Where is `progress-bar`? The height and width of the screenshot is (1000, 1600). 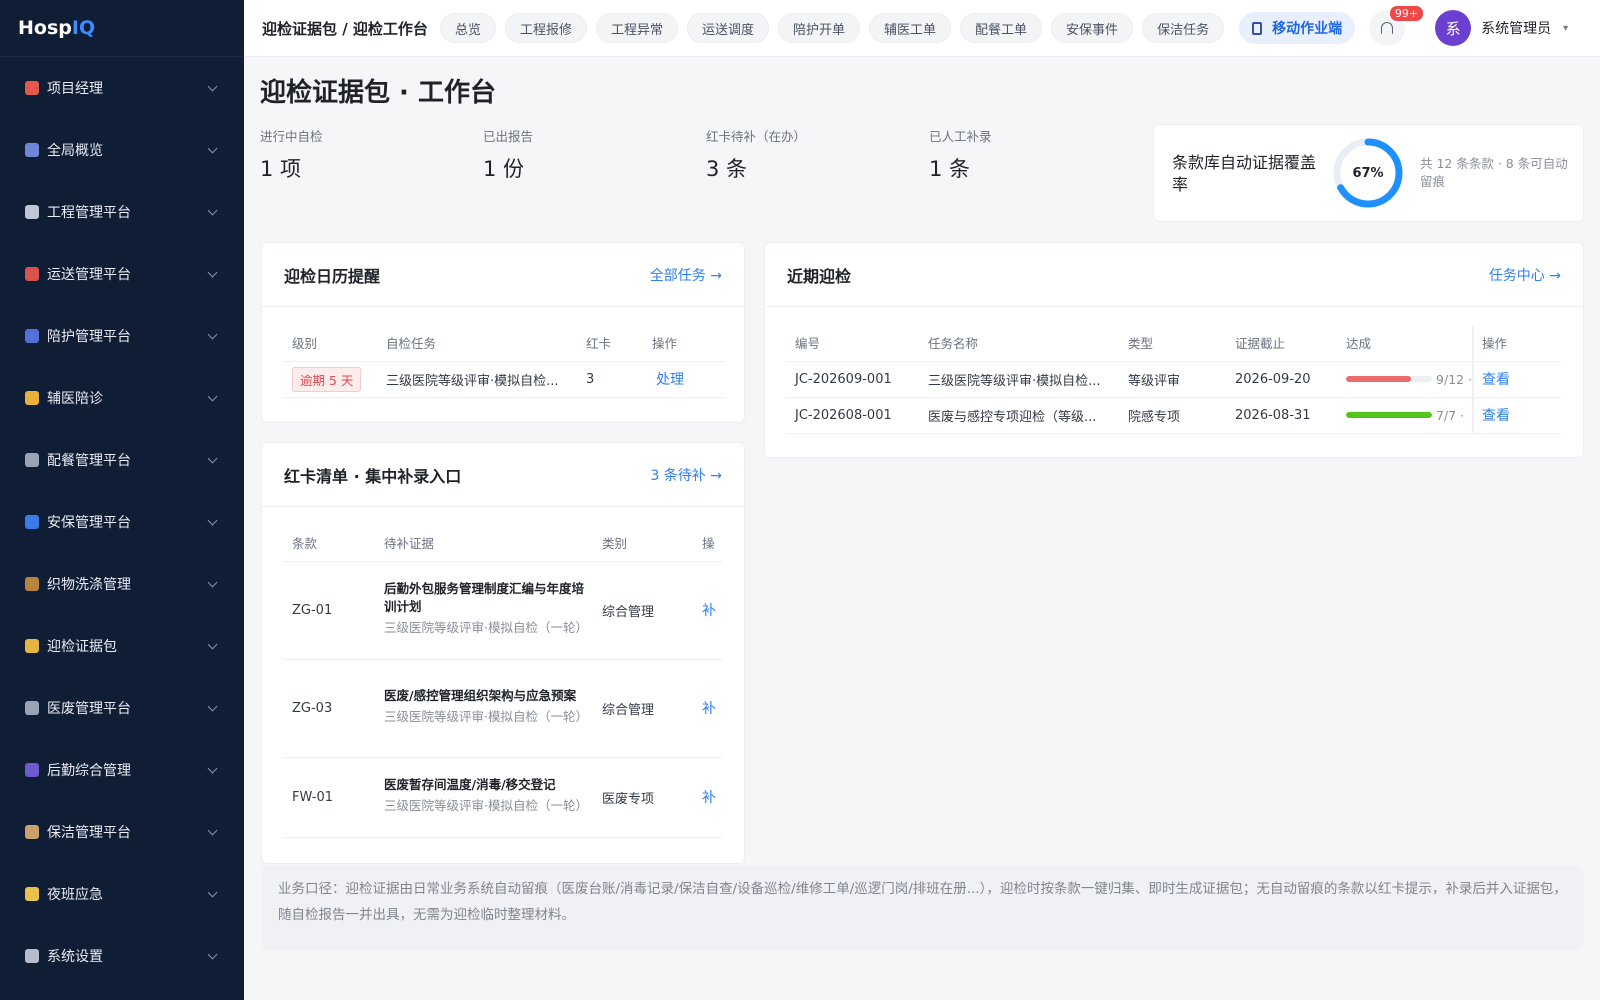 progress-bar is located at coordinates (1389, 379).